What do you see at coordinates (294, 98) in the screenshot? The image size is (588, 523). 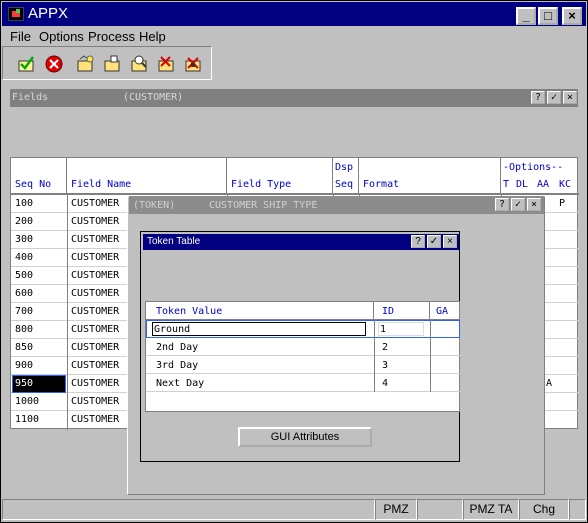 I see `fields-window-titlebar: Fields (CUSTOMER) ? ✓ ×` at bounding box center [294, 98].